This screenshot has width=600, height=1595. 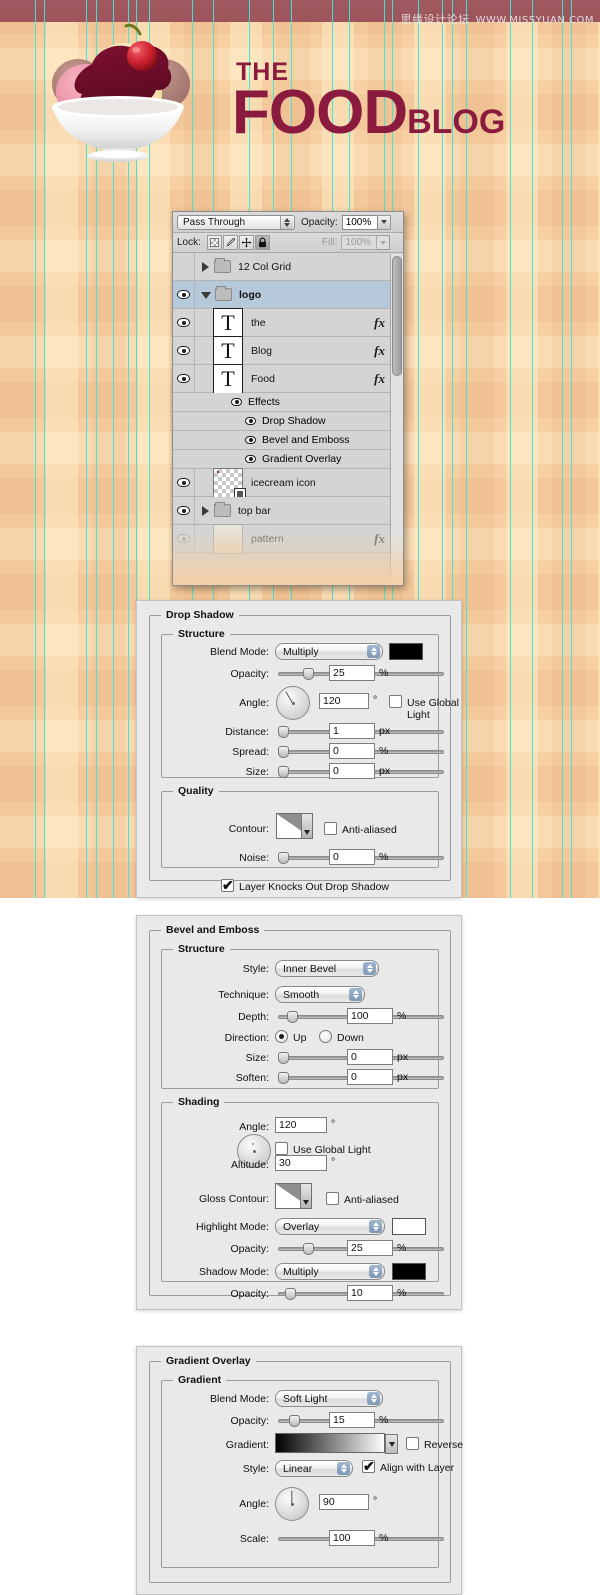 I want to click on technique-dropdown: Smooth, so click(x=320, y=994).